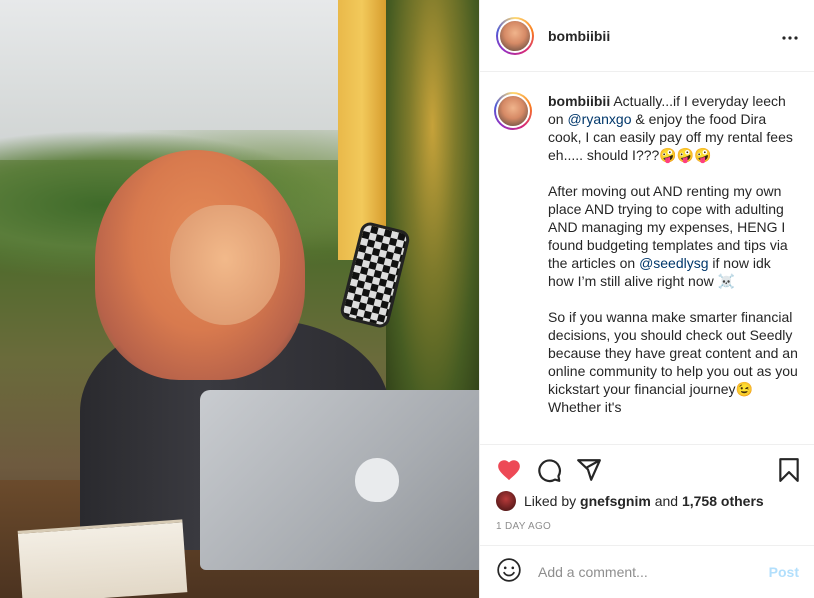 The image size is (814, 598). What do you see at coordinates (579, 36) in the screenshot?
I see `author-username: bombiibii` at bounding box center [579, 36].